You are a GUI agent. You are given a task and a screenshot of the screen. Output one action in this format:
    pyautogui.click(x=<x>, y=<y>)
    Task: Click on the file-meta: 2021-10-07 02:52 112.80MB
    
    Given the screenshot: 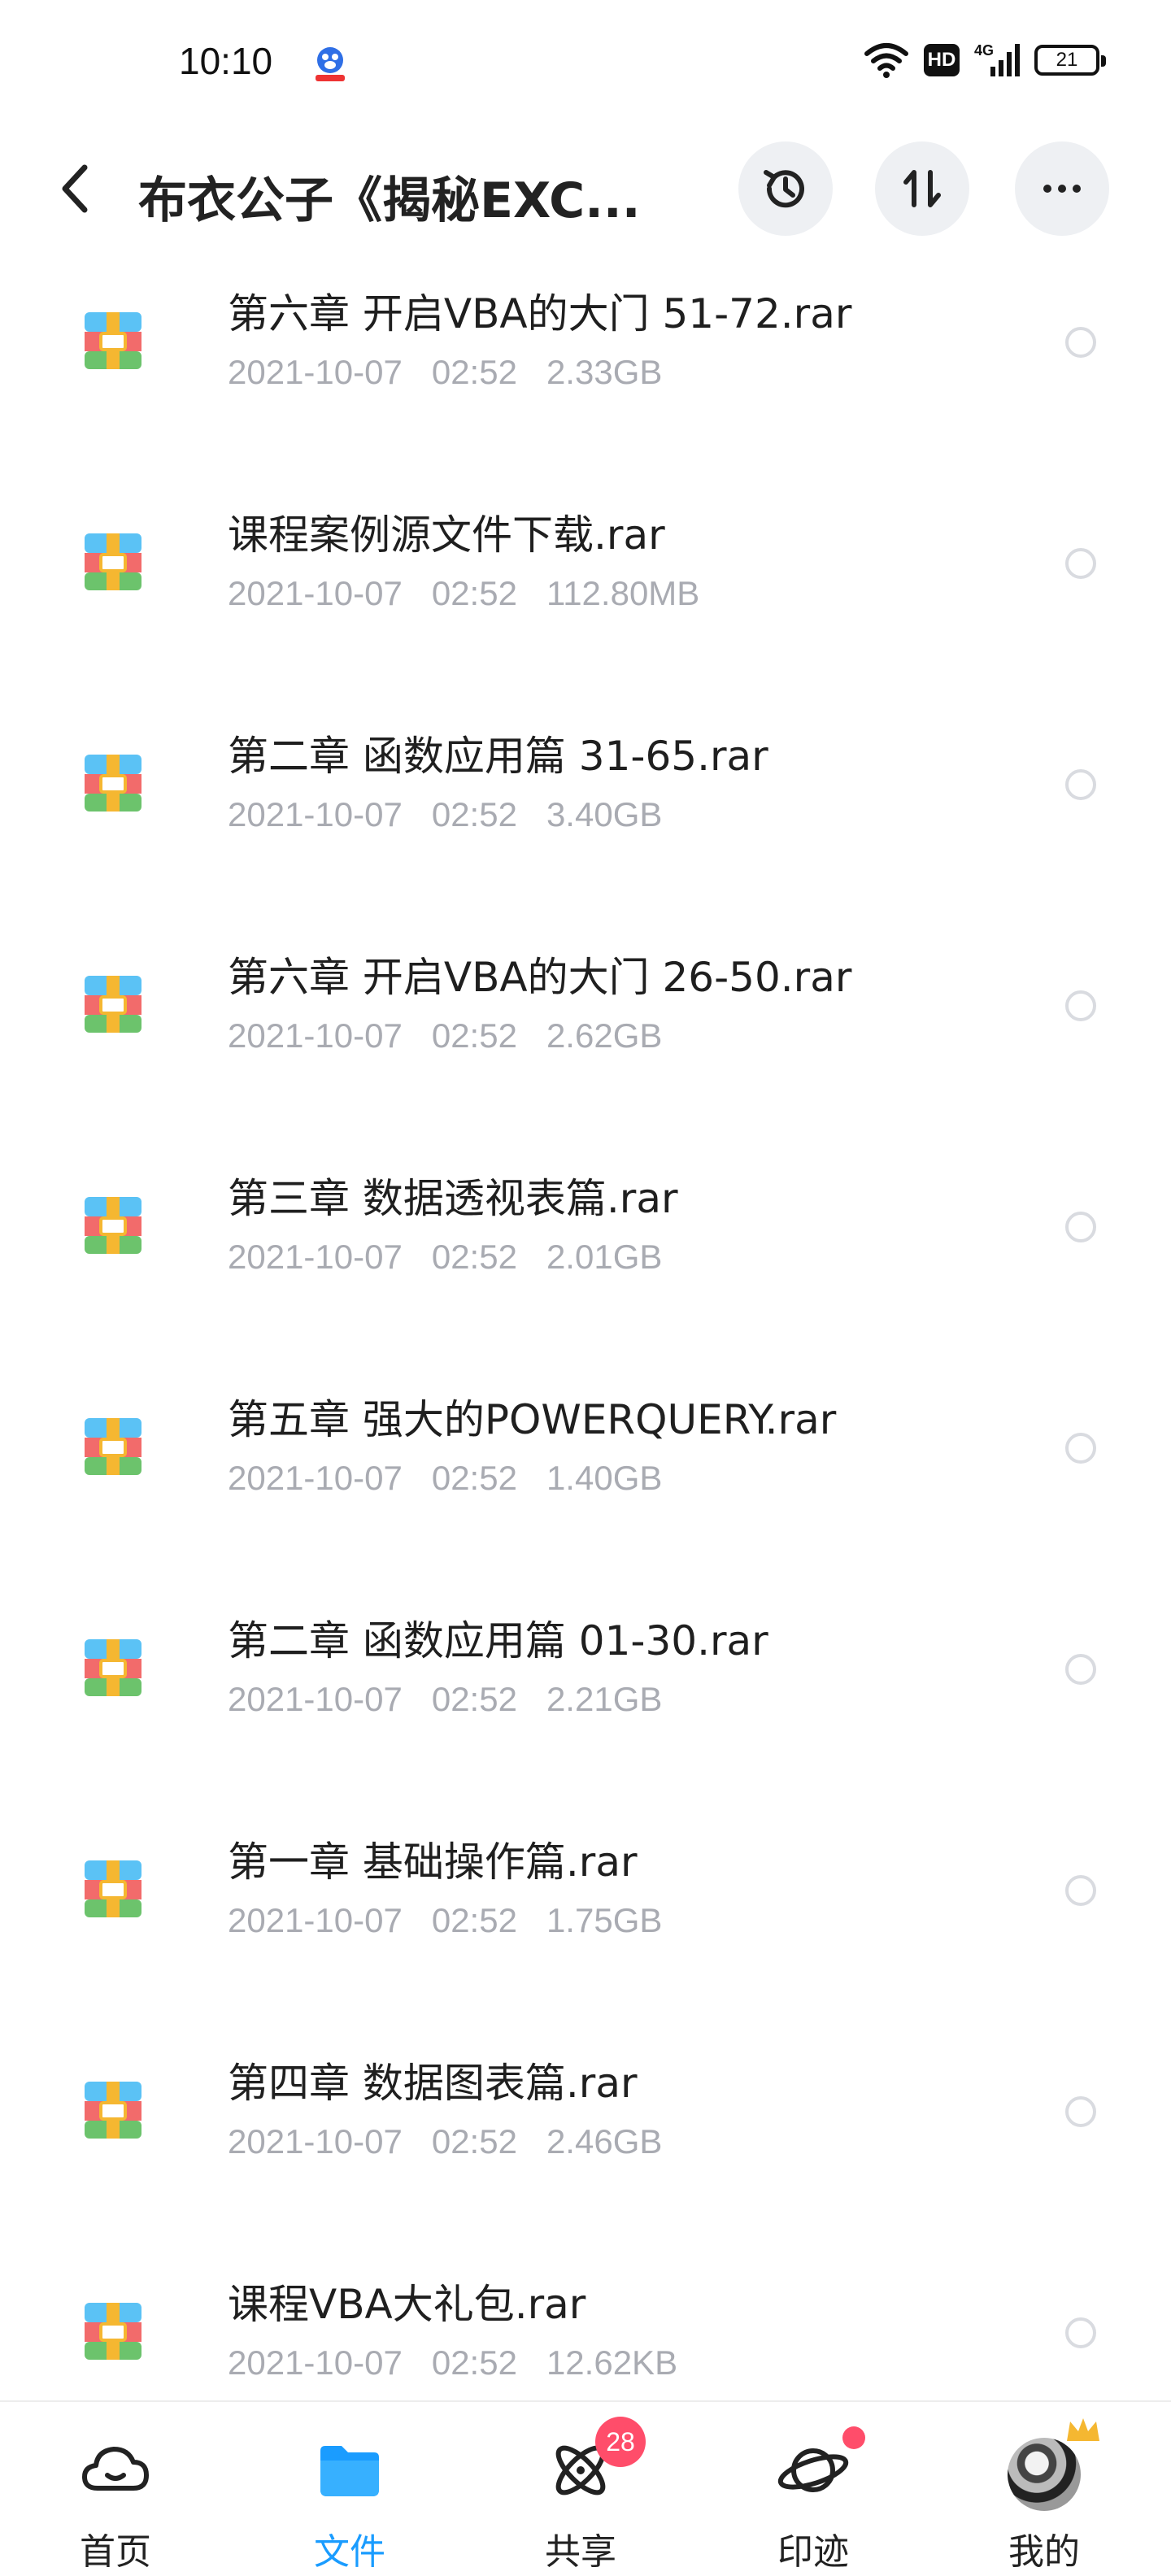 What is the action you would take?
    pyautogui.click(x=478, y=593)
    